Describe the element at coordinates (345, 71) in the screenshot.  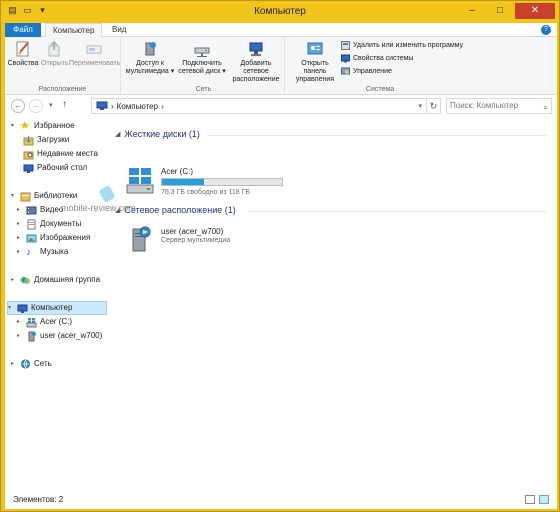
I see `manage-icon` at that location.